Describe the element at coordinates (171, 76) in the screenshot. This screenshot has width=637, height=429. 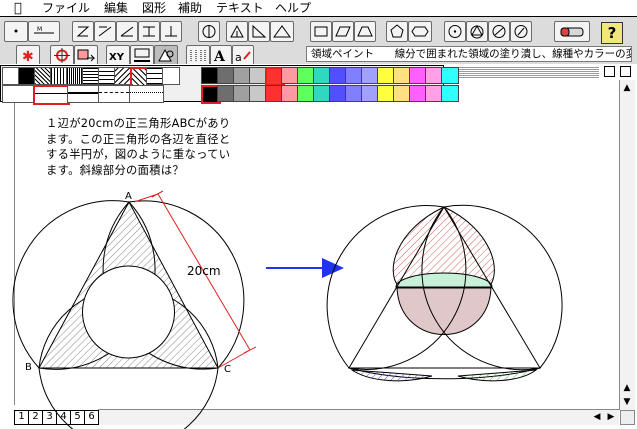
I see `pattern-plus` at that location.